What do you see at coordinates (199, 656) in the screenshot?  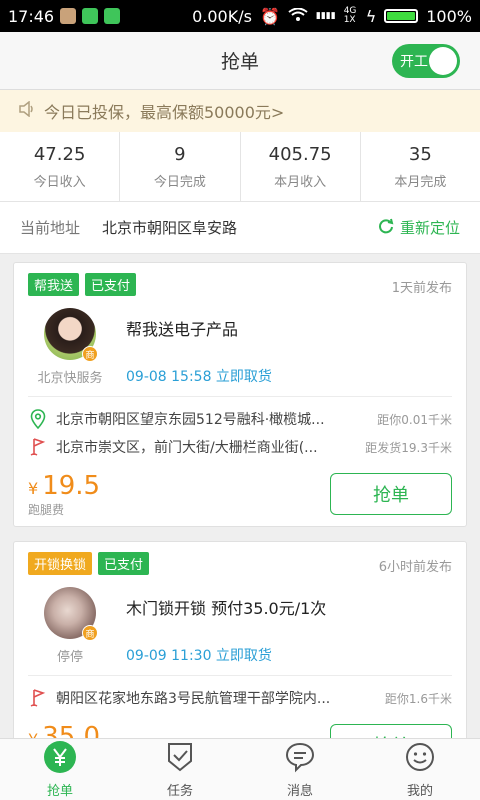 I see `pickup-time: 09-09 11:30 立即取货` at bounding box center [199, 656].